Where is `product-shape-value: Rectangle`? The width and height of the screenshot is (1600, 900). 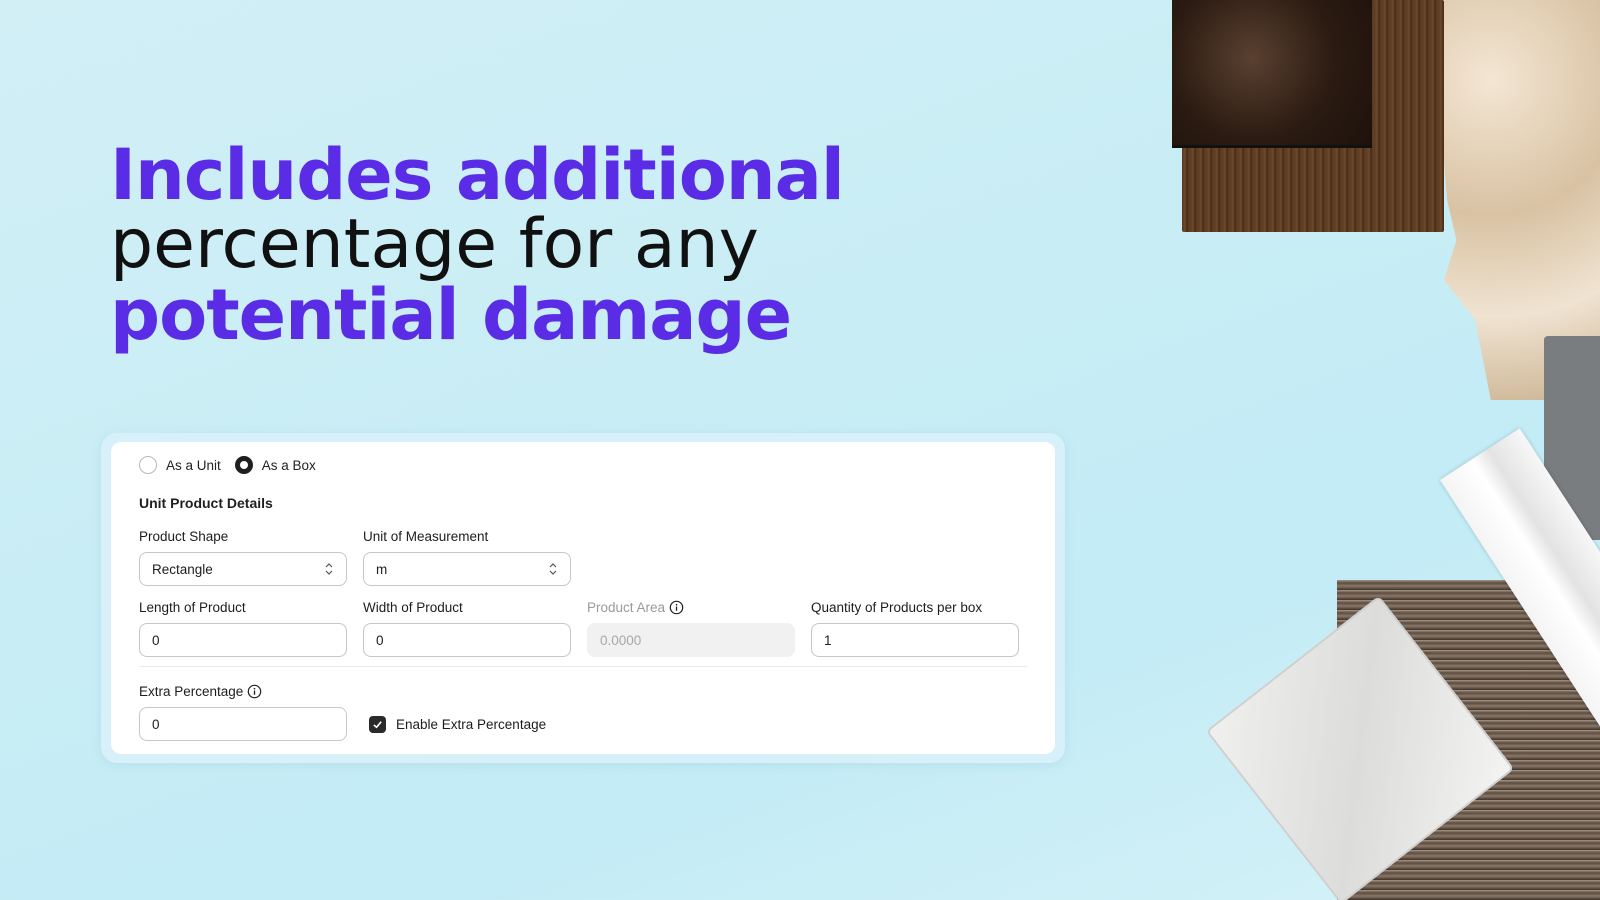
product-shape-value: Rectangle is located at coordinates (182, 569).